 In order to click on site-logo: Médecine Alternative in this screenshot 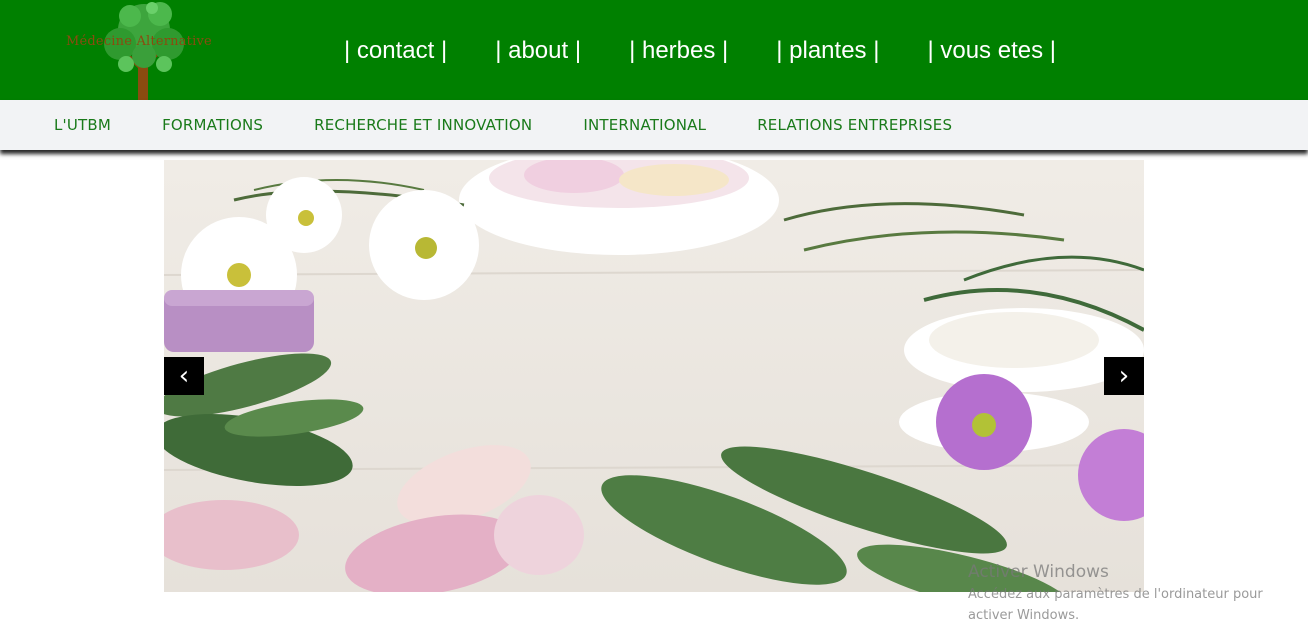, I will do `click(145, 50)`.